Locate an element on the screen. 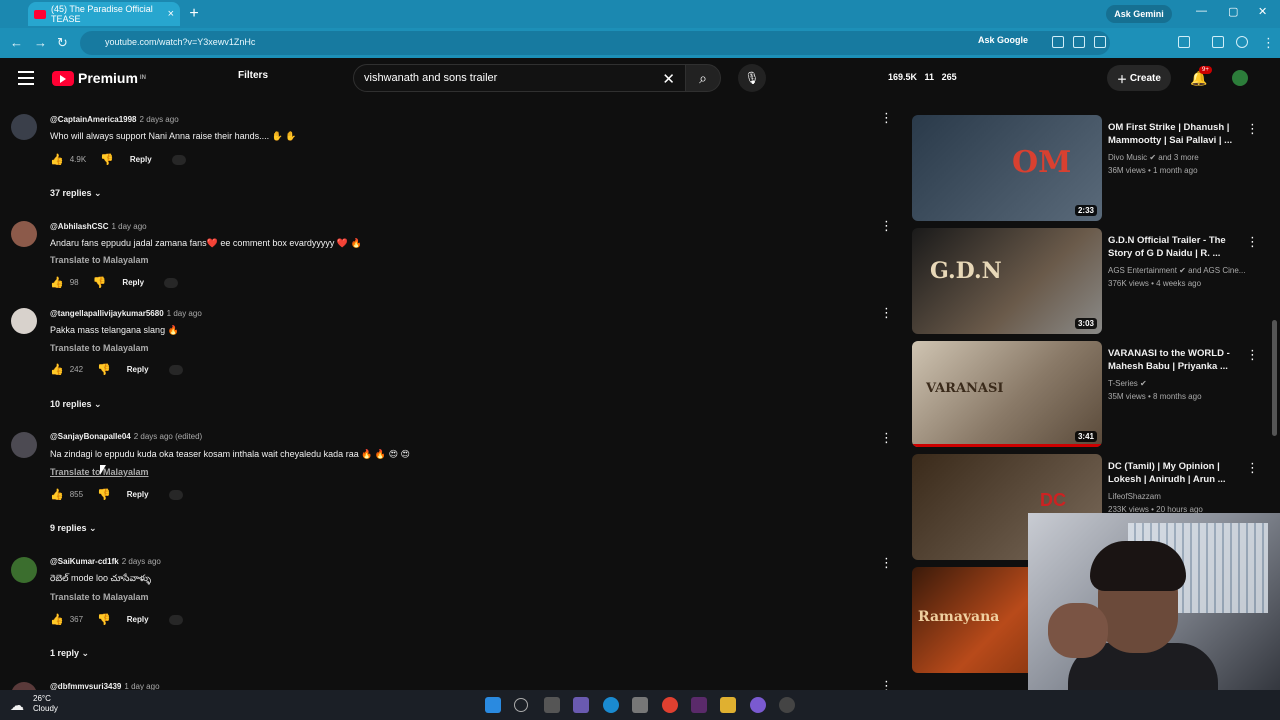  screenshot-icon is located at coordinates (1079, 42).